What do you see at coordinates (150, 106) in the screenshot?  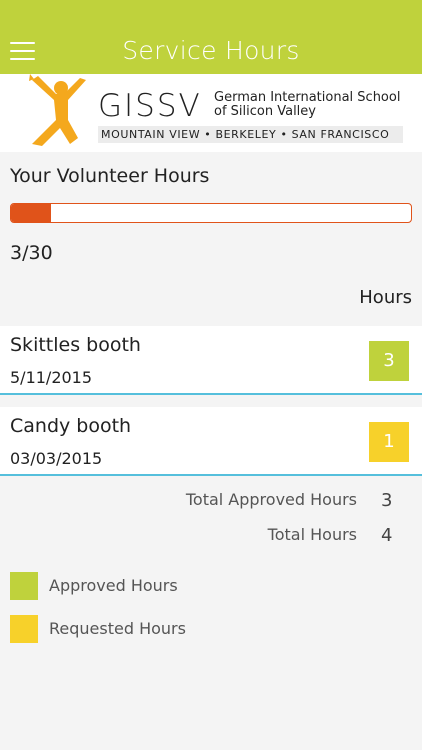 I see `logo-acronym: GISSV` at bounding box center [150, 106].